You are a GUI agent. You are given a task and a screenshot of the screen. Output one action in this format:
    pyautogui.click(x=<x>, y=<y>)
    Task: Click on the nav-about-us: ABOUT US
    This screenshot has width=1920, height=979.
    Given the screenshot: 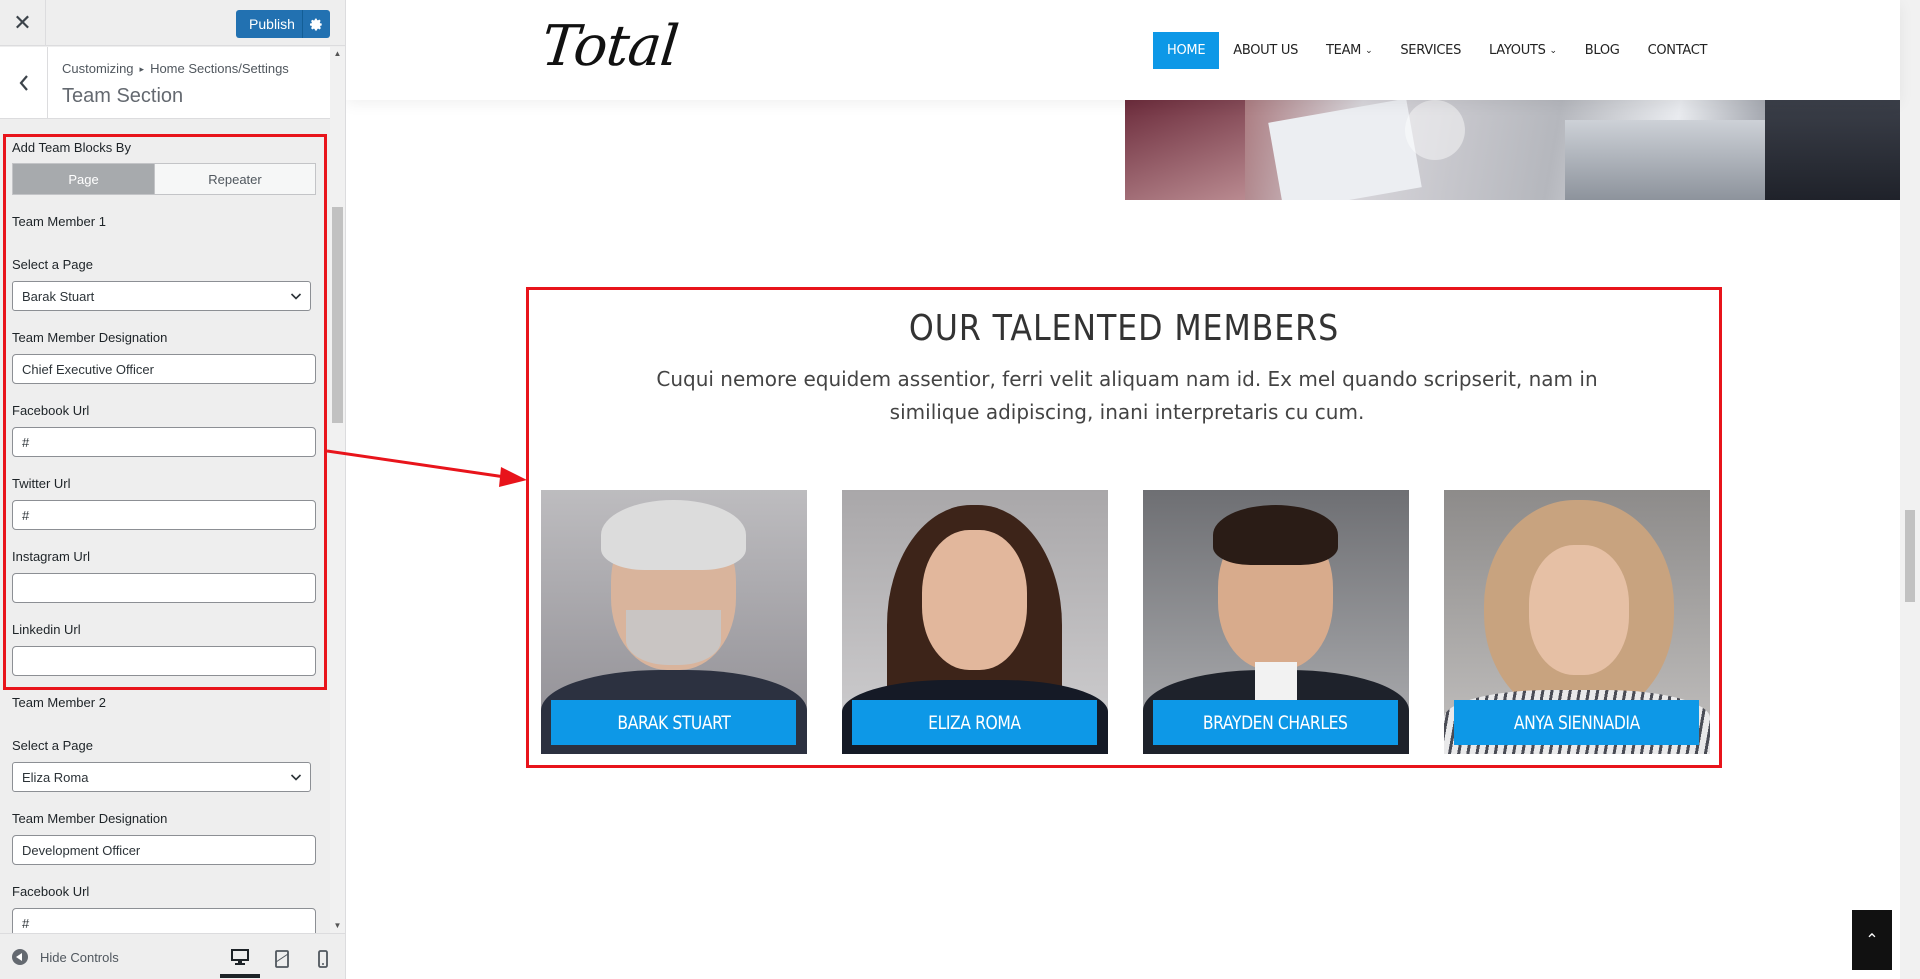 What is the action you would take?
    pyautogui.click(x=1265, y=50)
    